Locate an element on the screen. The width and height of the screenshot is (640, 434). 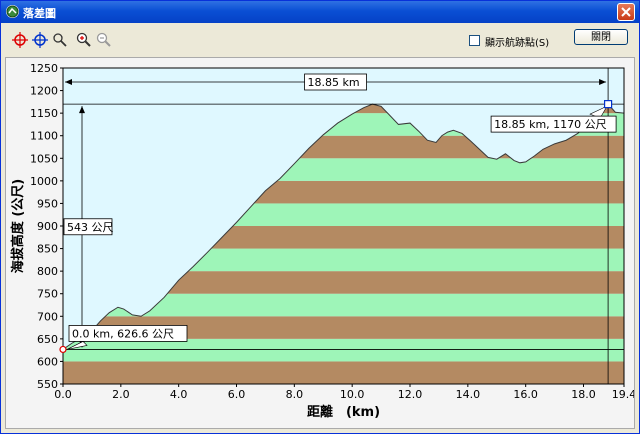
y-tick-label: 1250 is located at coordinates (44, 68).